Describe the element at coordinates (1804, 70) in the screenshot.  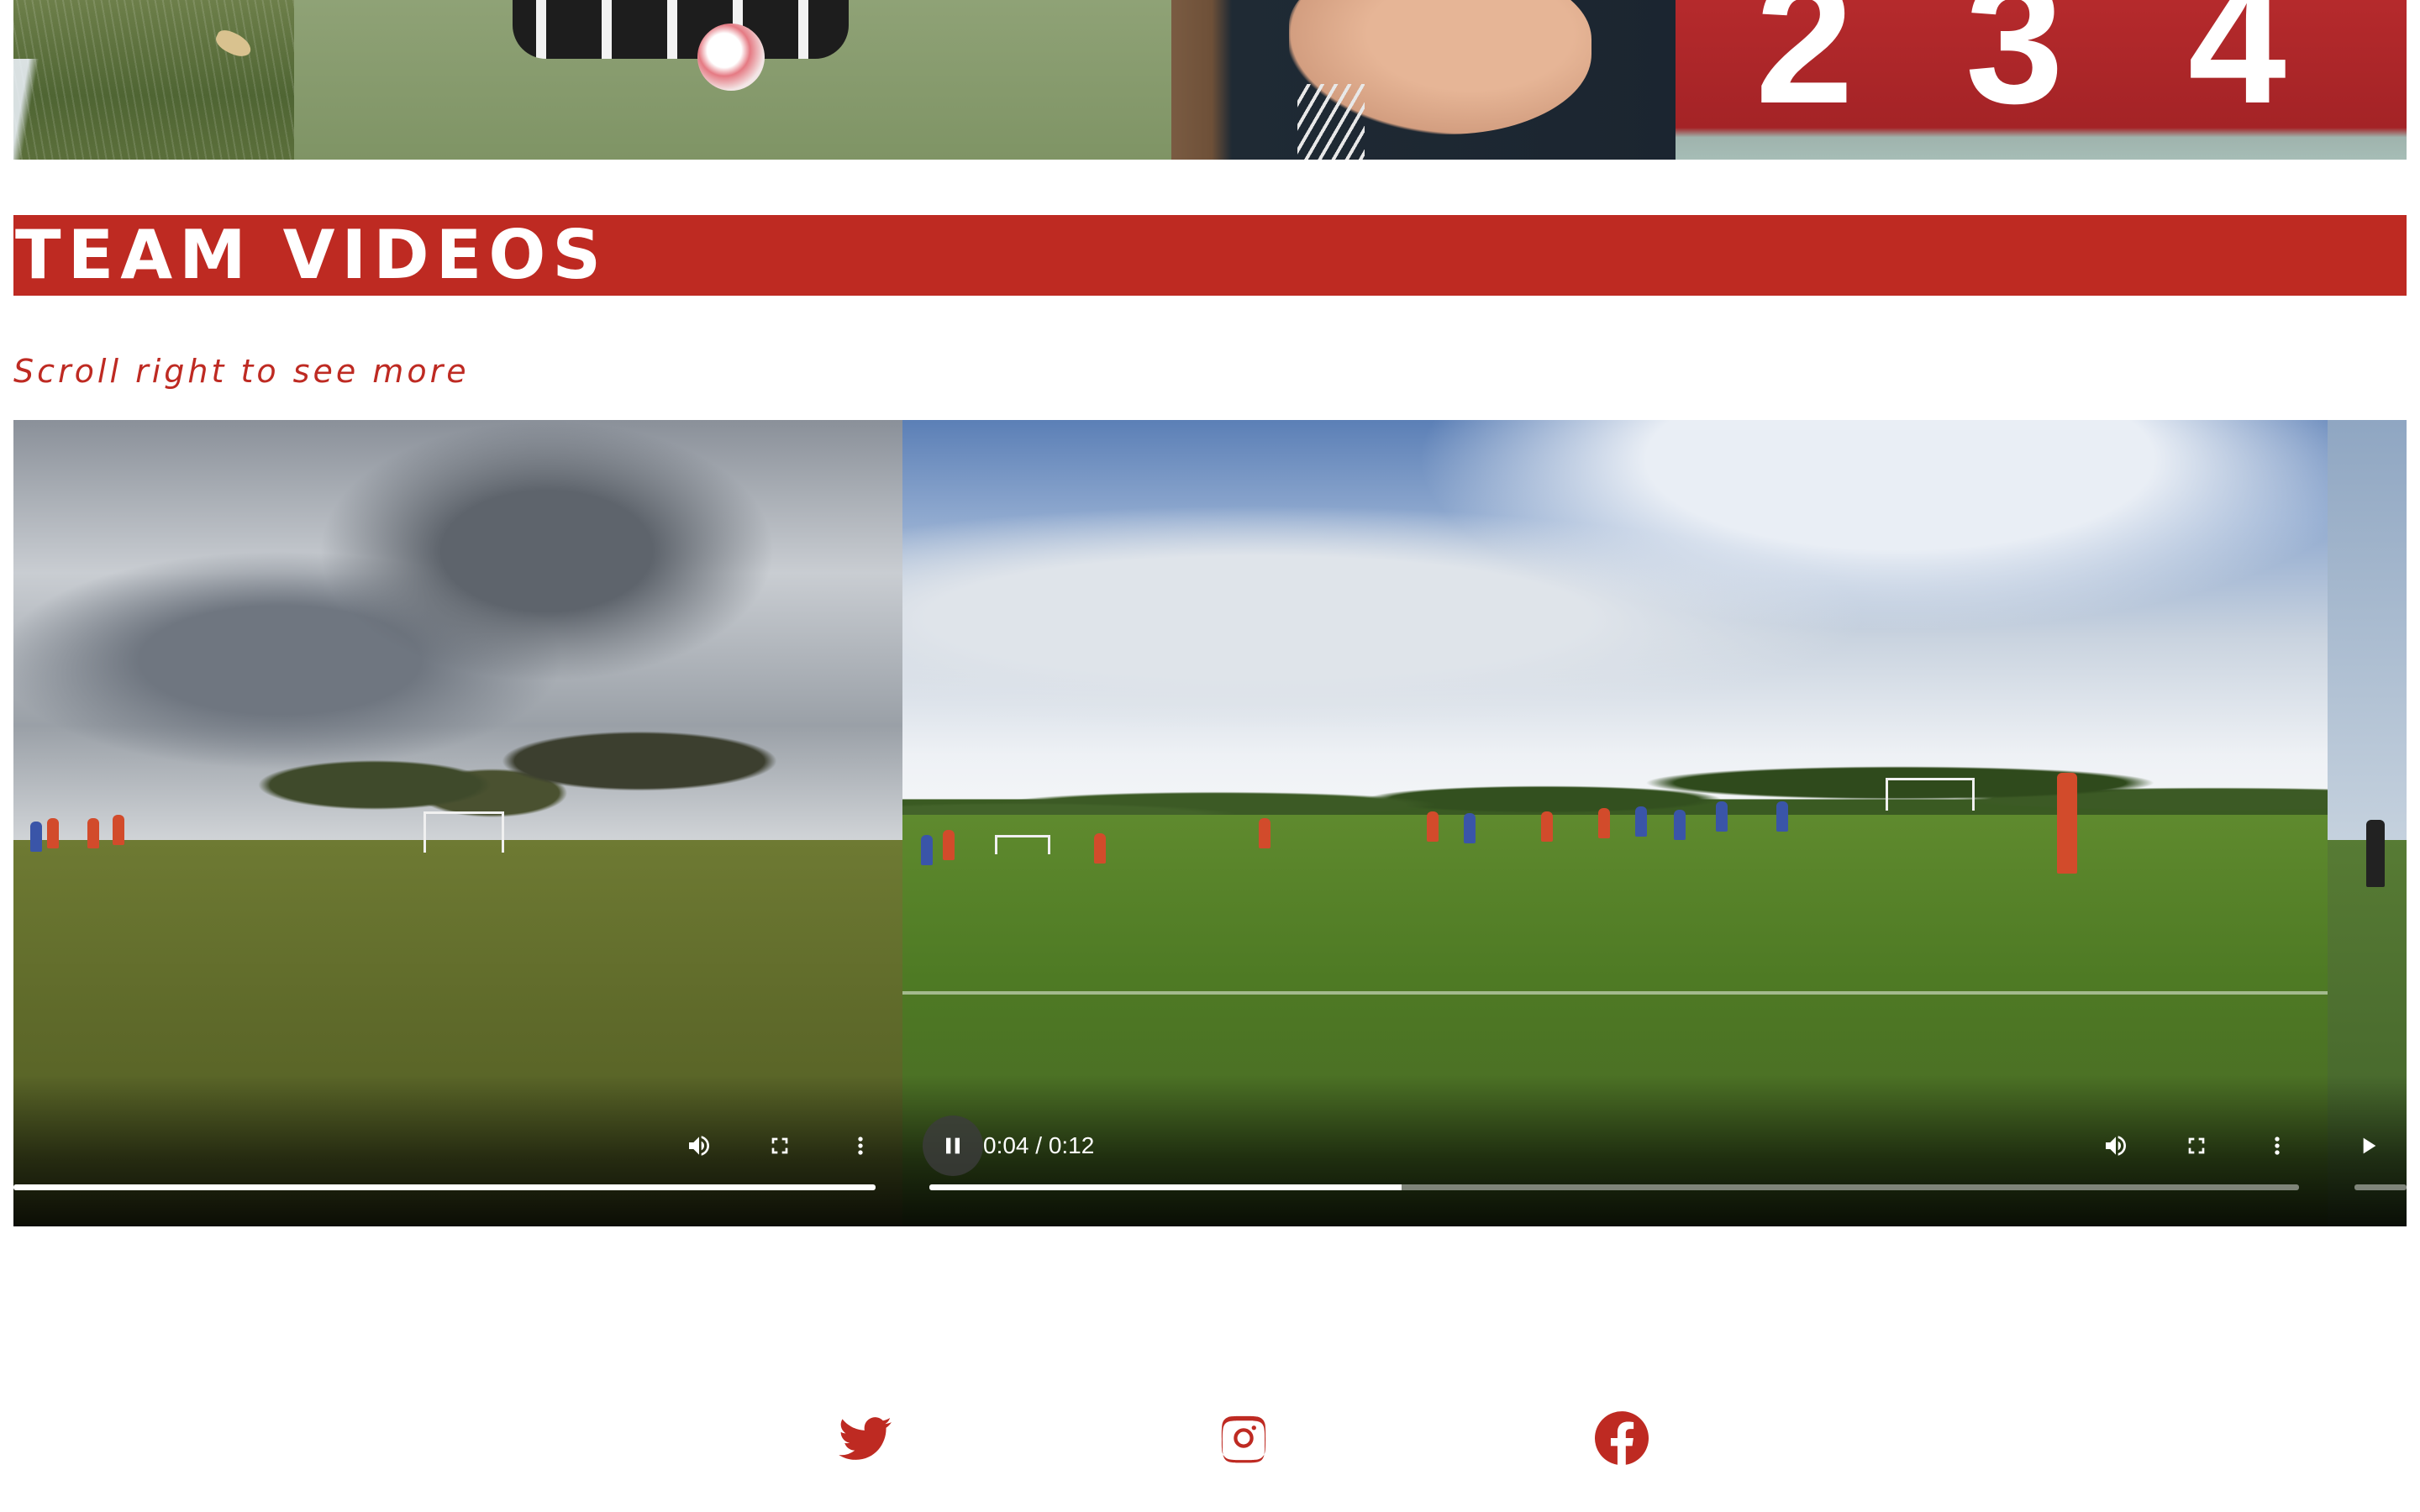
I see `jersey-number: 2` at that location.